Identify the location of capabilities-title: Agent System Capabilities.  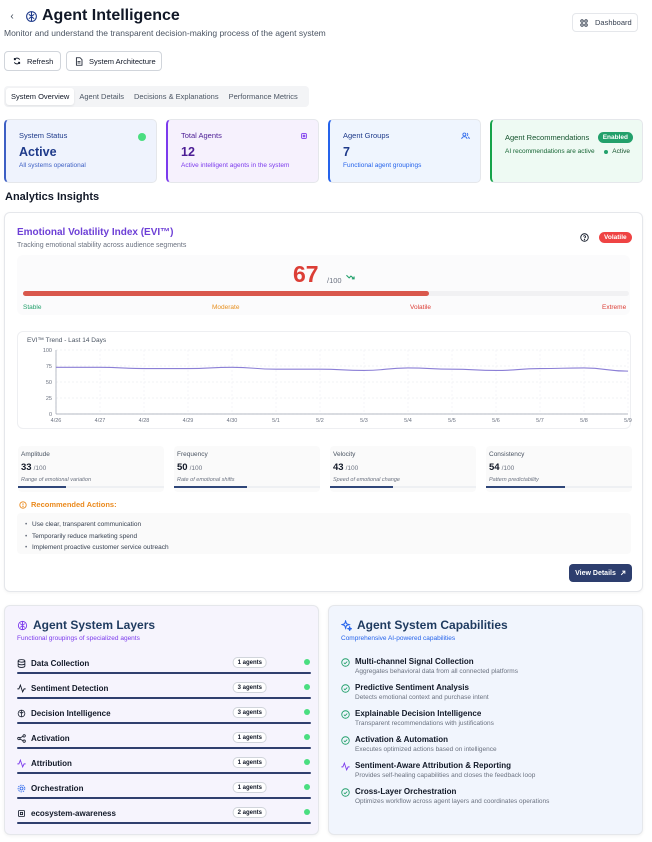
(424, 625).